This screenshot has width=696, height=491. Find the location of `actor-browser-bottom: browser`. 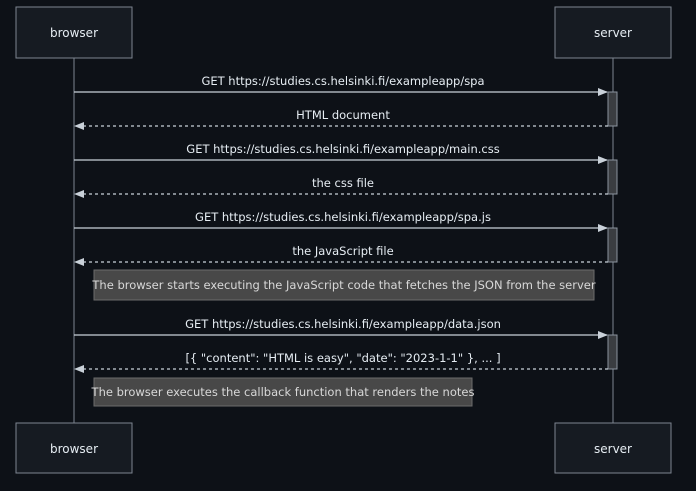

actor-browser-bottom: browser is located at coordinates (74, 448).